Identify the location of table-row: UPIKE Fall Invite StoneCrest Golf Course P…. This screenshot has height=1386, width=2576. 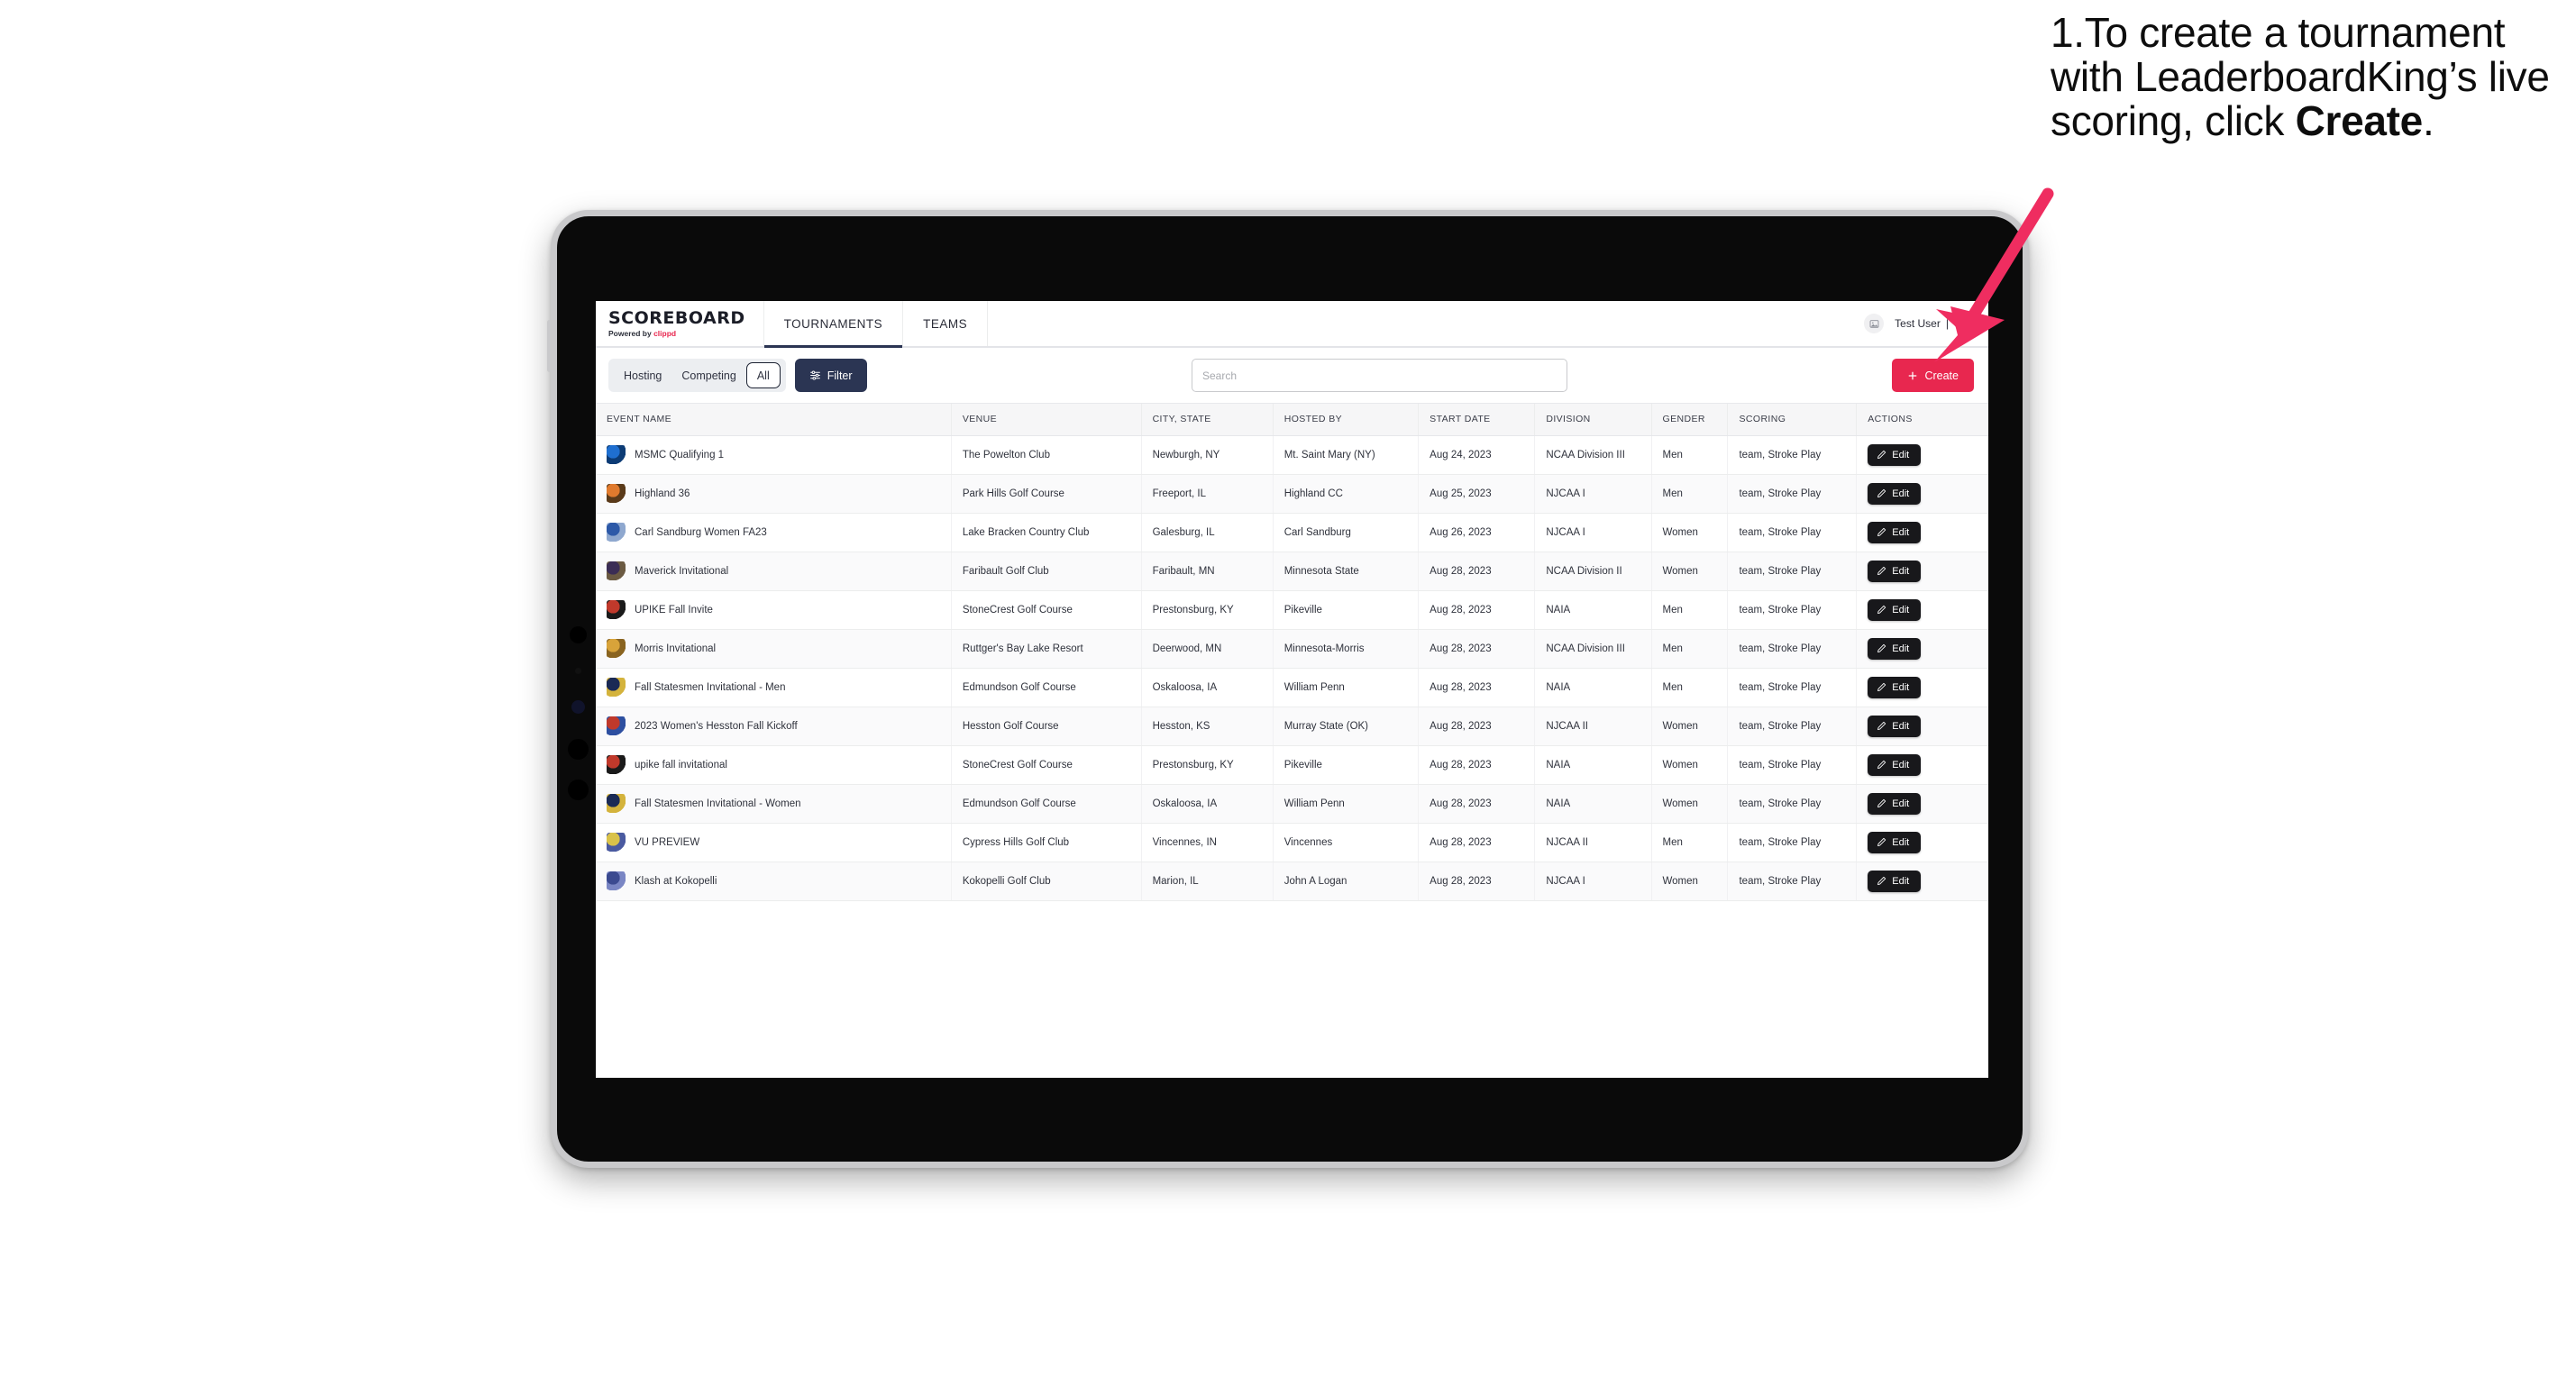
(1292, 610).